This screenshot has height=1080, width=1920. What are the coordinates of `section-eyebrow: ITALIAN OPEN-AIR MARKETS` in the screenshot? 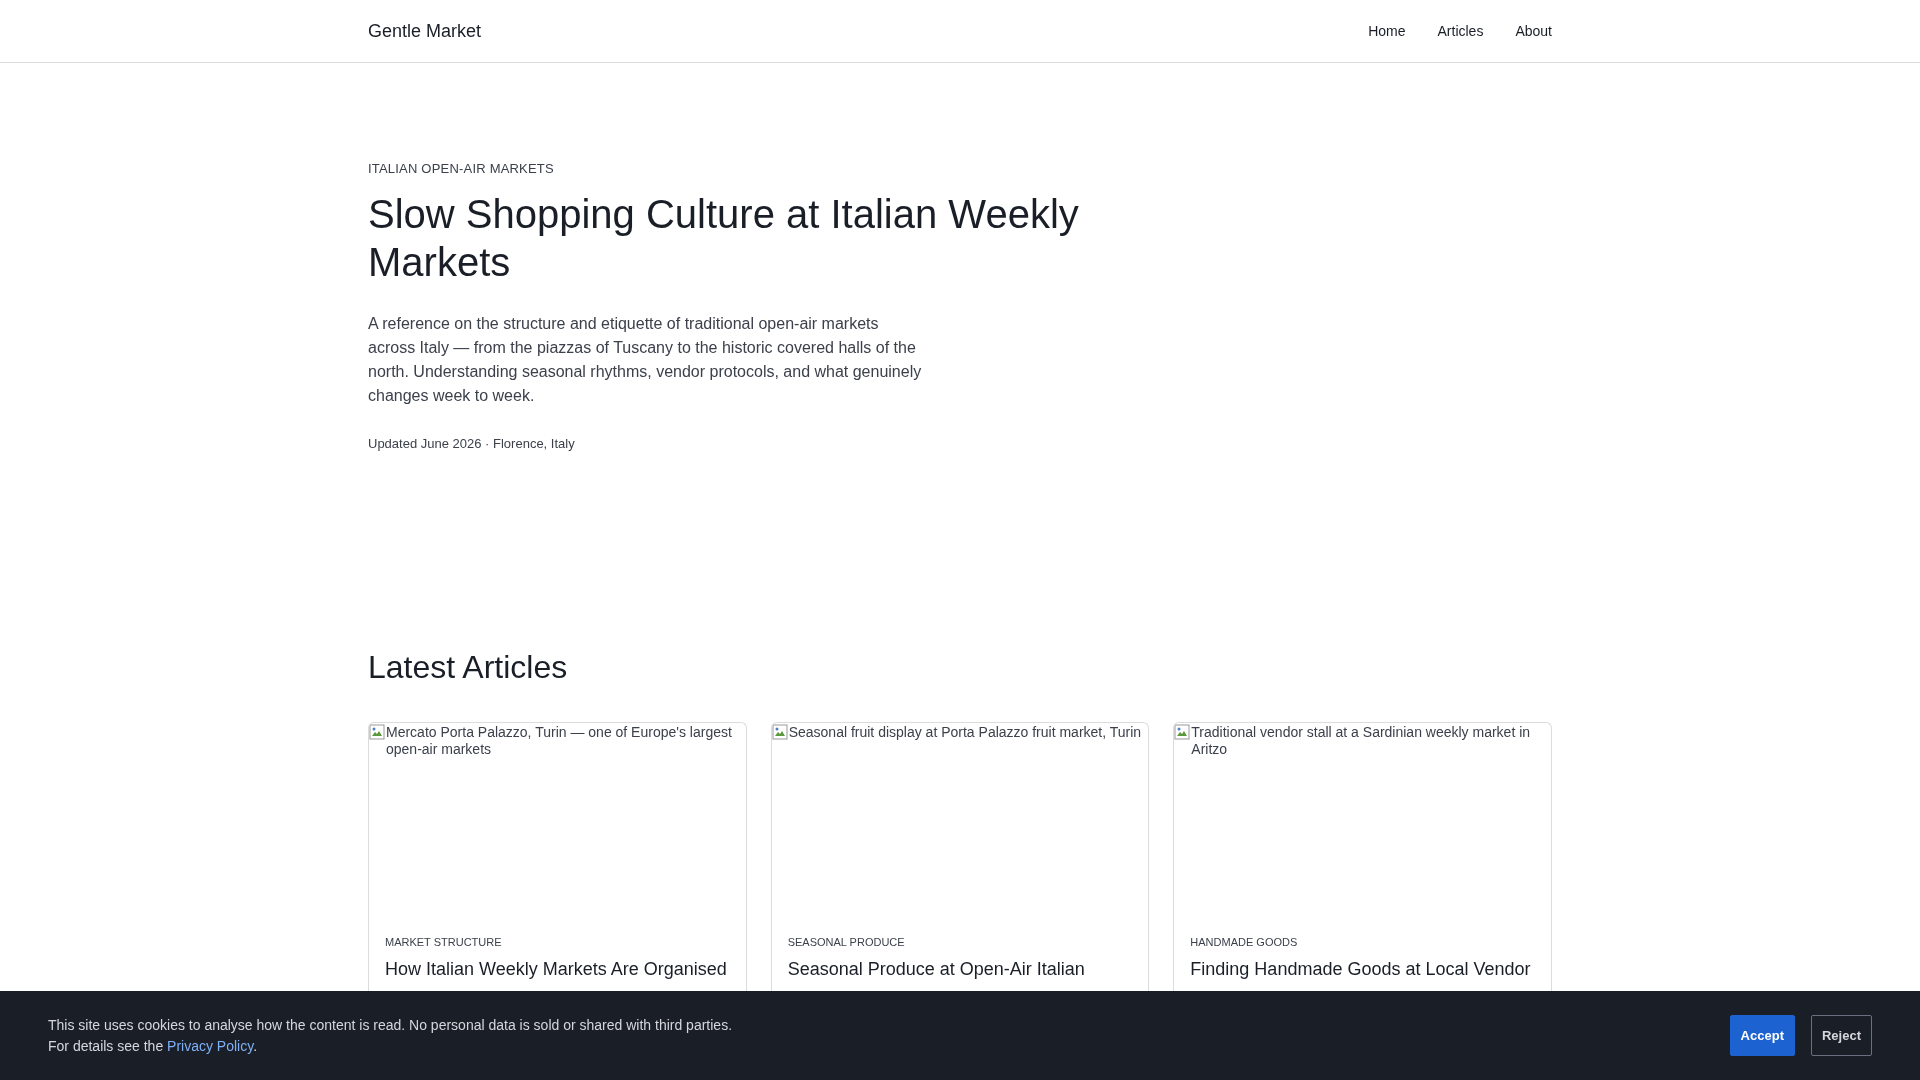 It's located at (461, 168).